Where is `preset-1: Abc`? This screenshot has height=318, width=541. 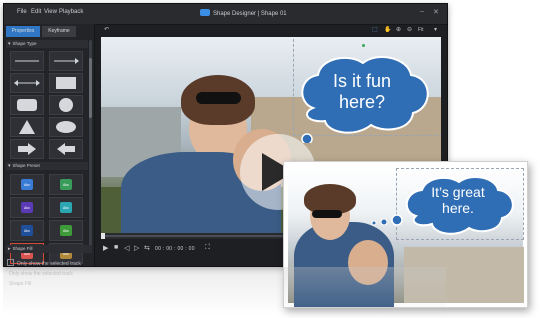
preset-1: Abc is located at coordinates (27, 184).